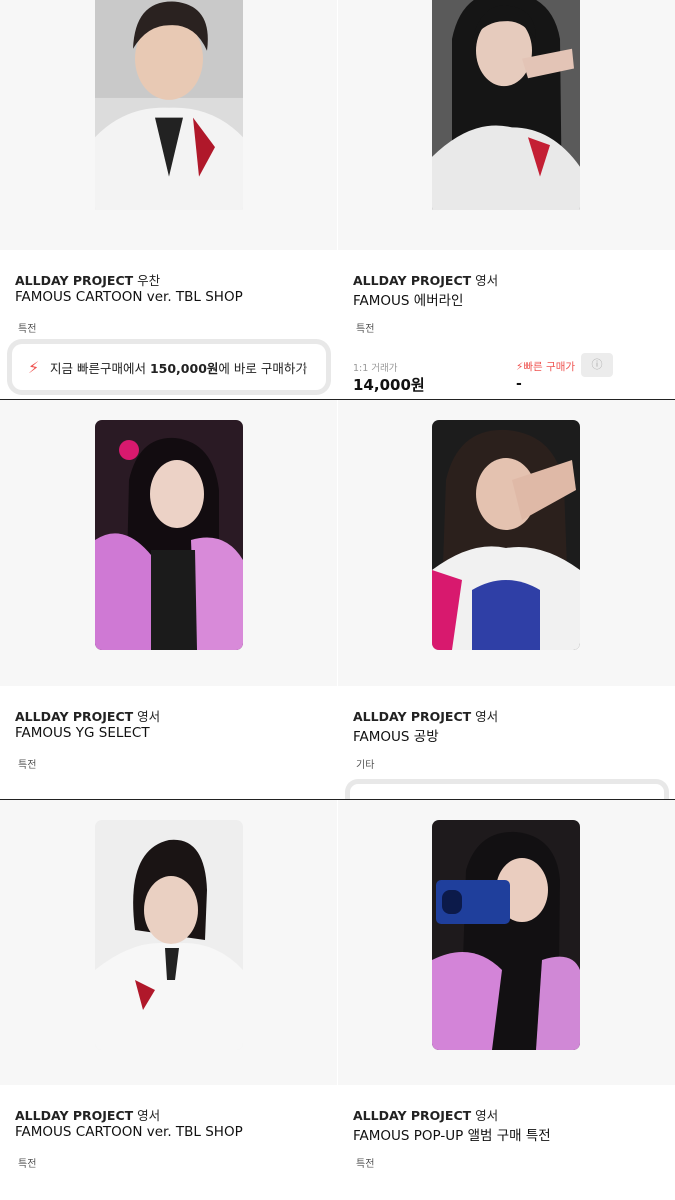  Describe the element at coordinates (452, 1134) in the screenshot. I see `product-title: FAMOUS POP-UP 앨범 구매 특전` at that location.